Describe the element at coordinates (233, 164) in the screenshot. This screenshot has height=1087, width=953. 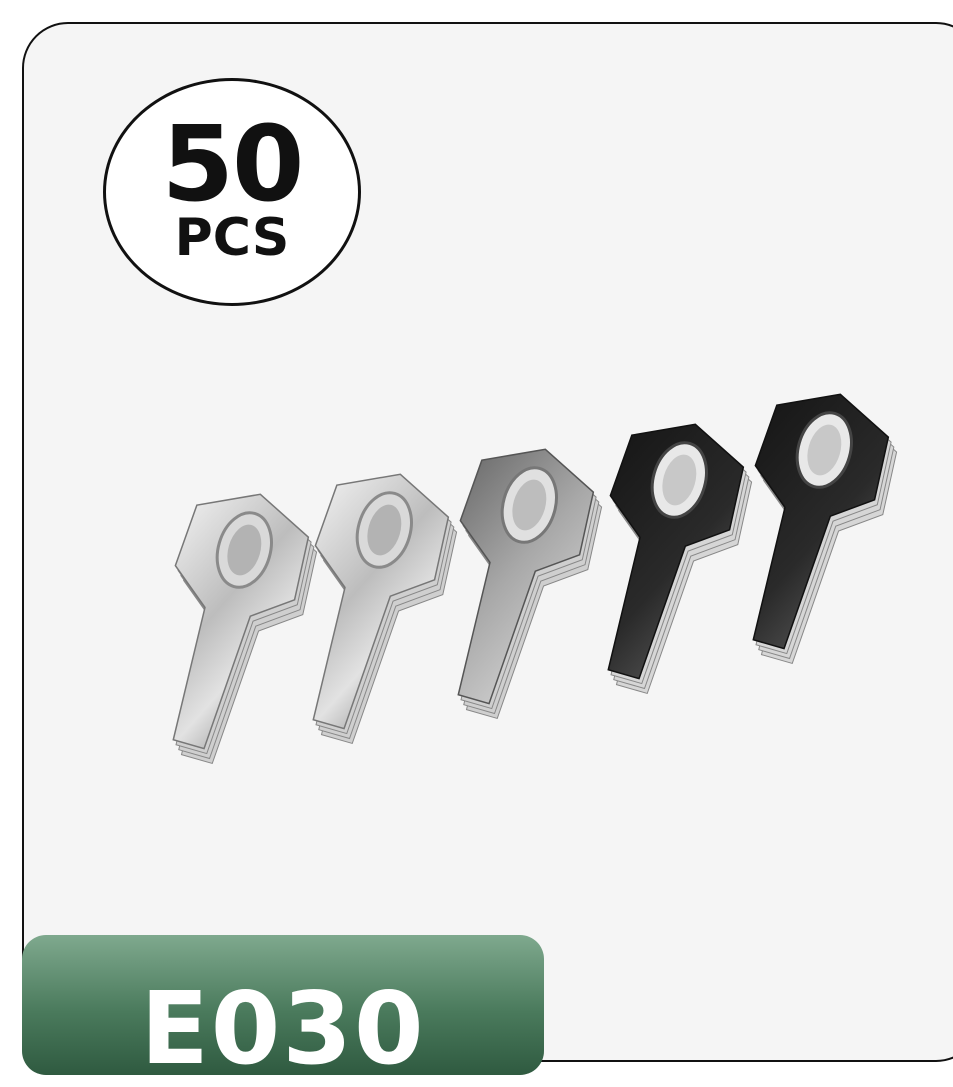
I see `badge-quantity: 50` at that location.